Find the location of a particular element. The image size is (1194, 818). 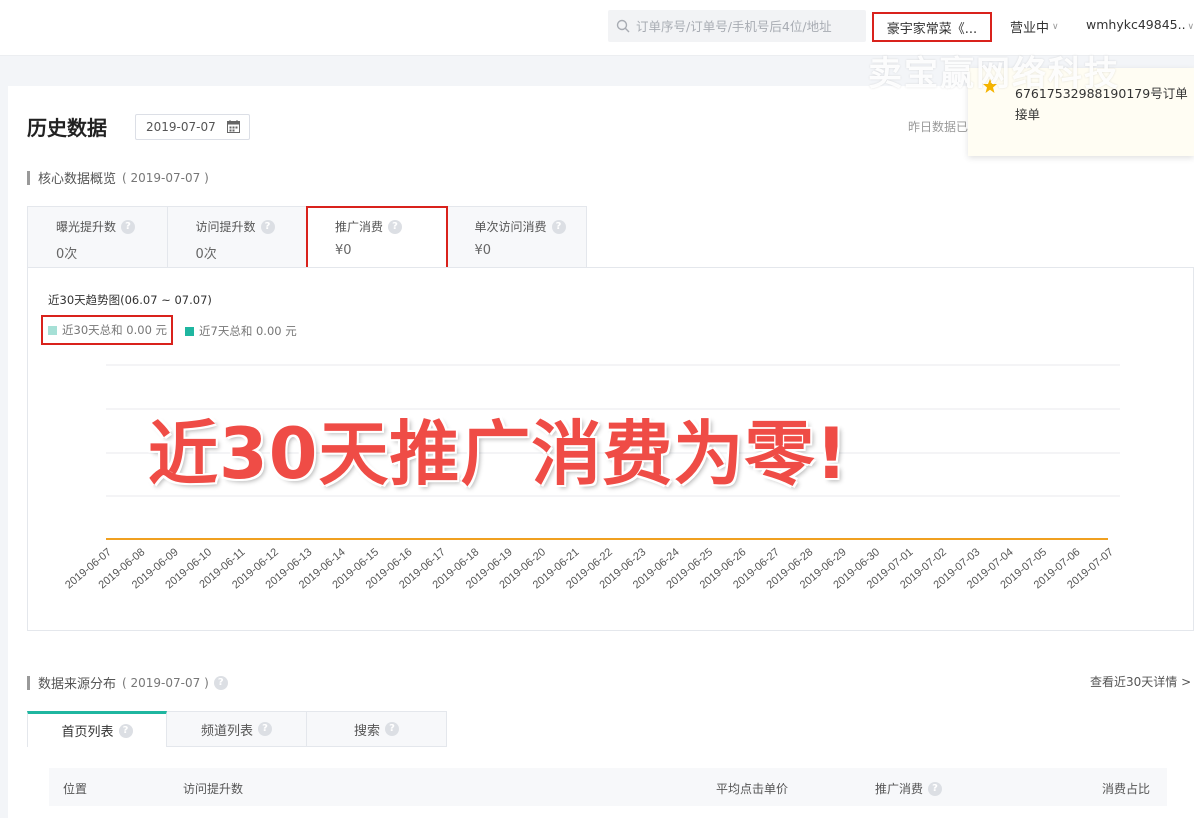

account-name: wmhykc49845.. is located at coordinates (1136, 24).